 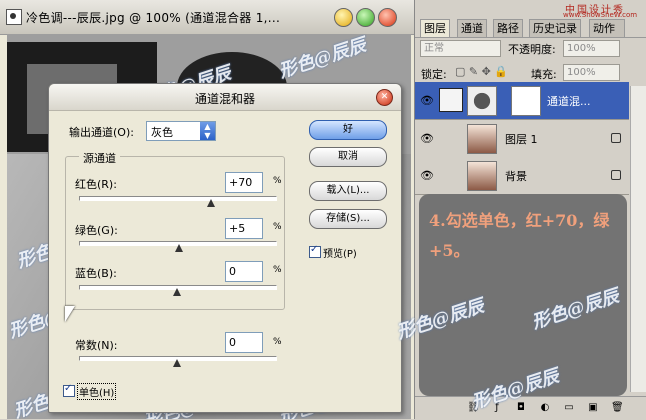 I want to click on red-value: +70, so click(x=241, y=182).